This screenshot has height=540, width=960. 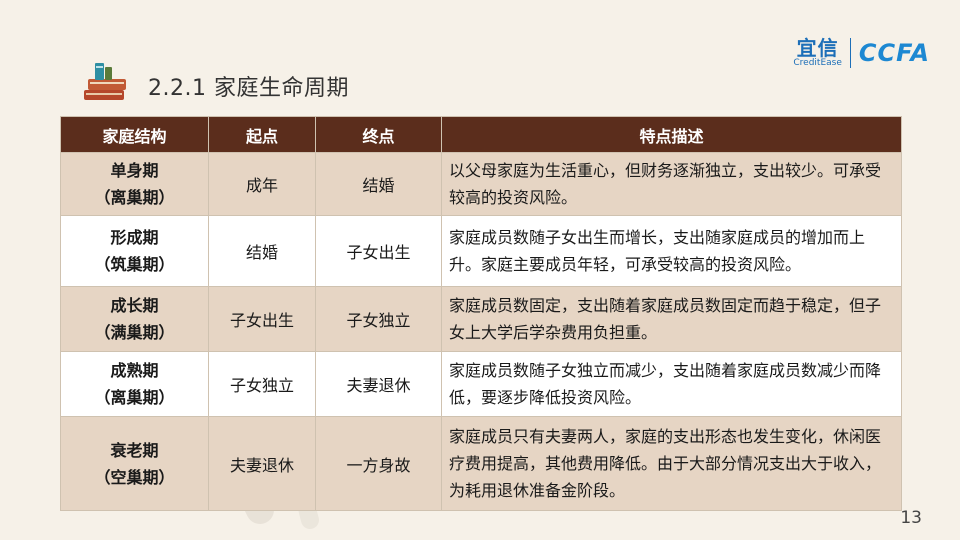 What do you see at coordinates (817, 63) in the screenshot?
I see `logo-brand-en: CreditEase` at bounding box center [817, 63].